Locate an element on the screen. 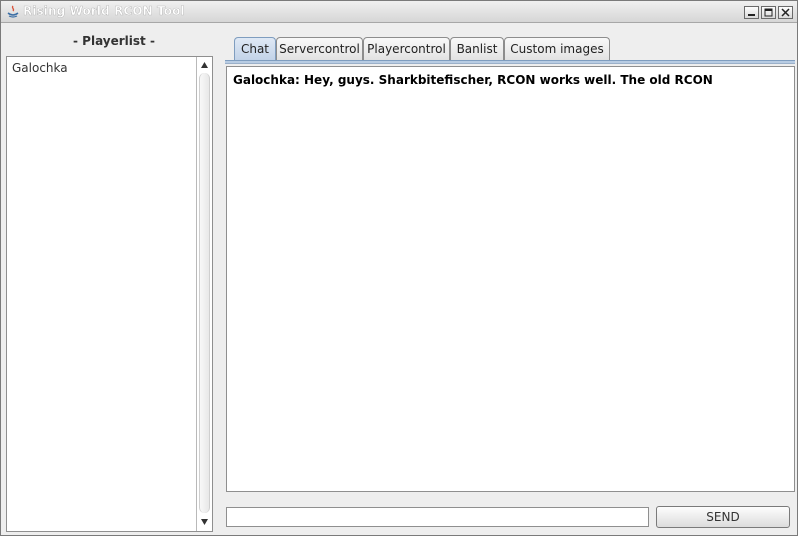 This screenshot has height=536, width=798. scroll-down-icon is located at coordinates (204, 521).